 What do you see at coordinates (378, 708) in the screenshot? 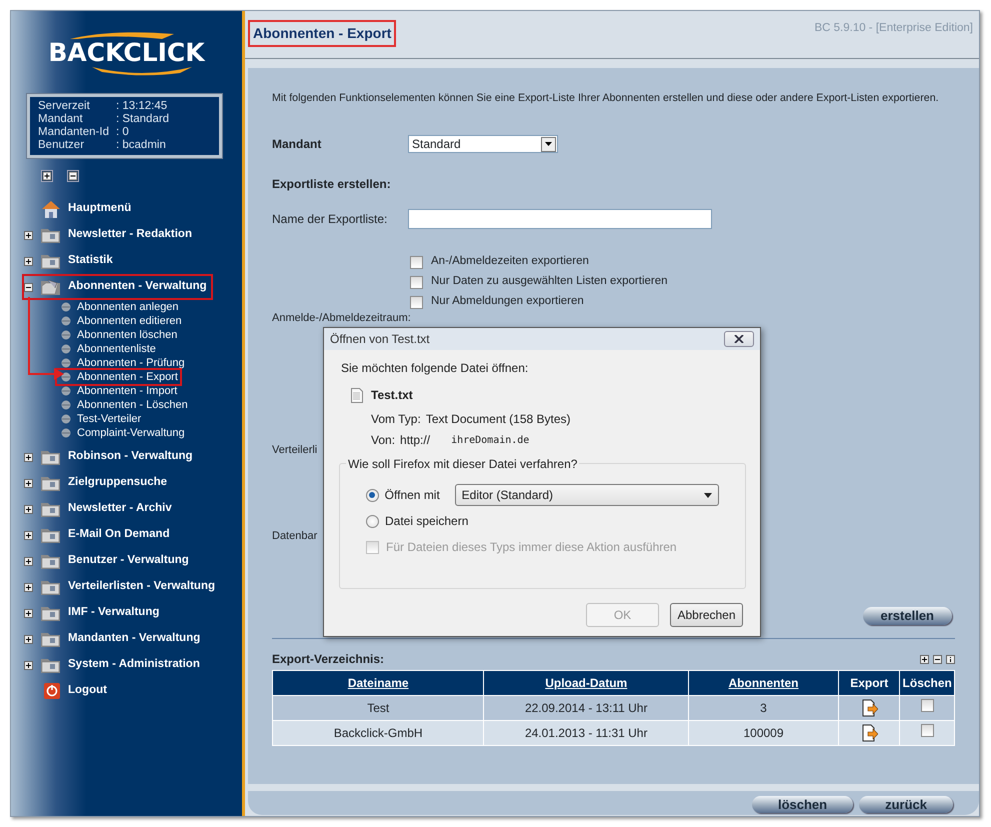
I see `table-cell: Test` at bounding box center [378, 708].